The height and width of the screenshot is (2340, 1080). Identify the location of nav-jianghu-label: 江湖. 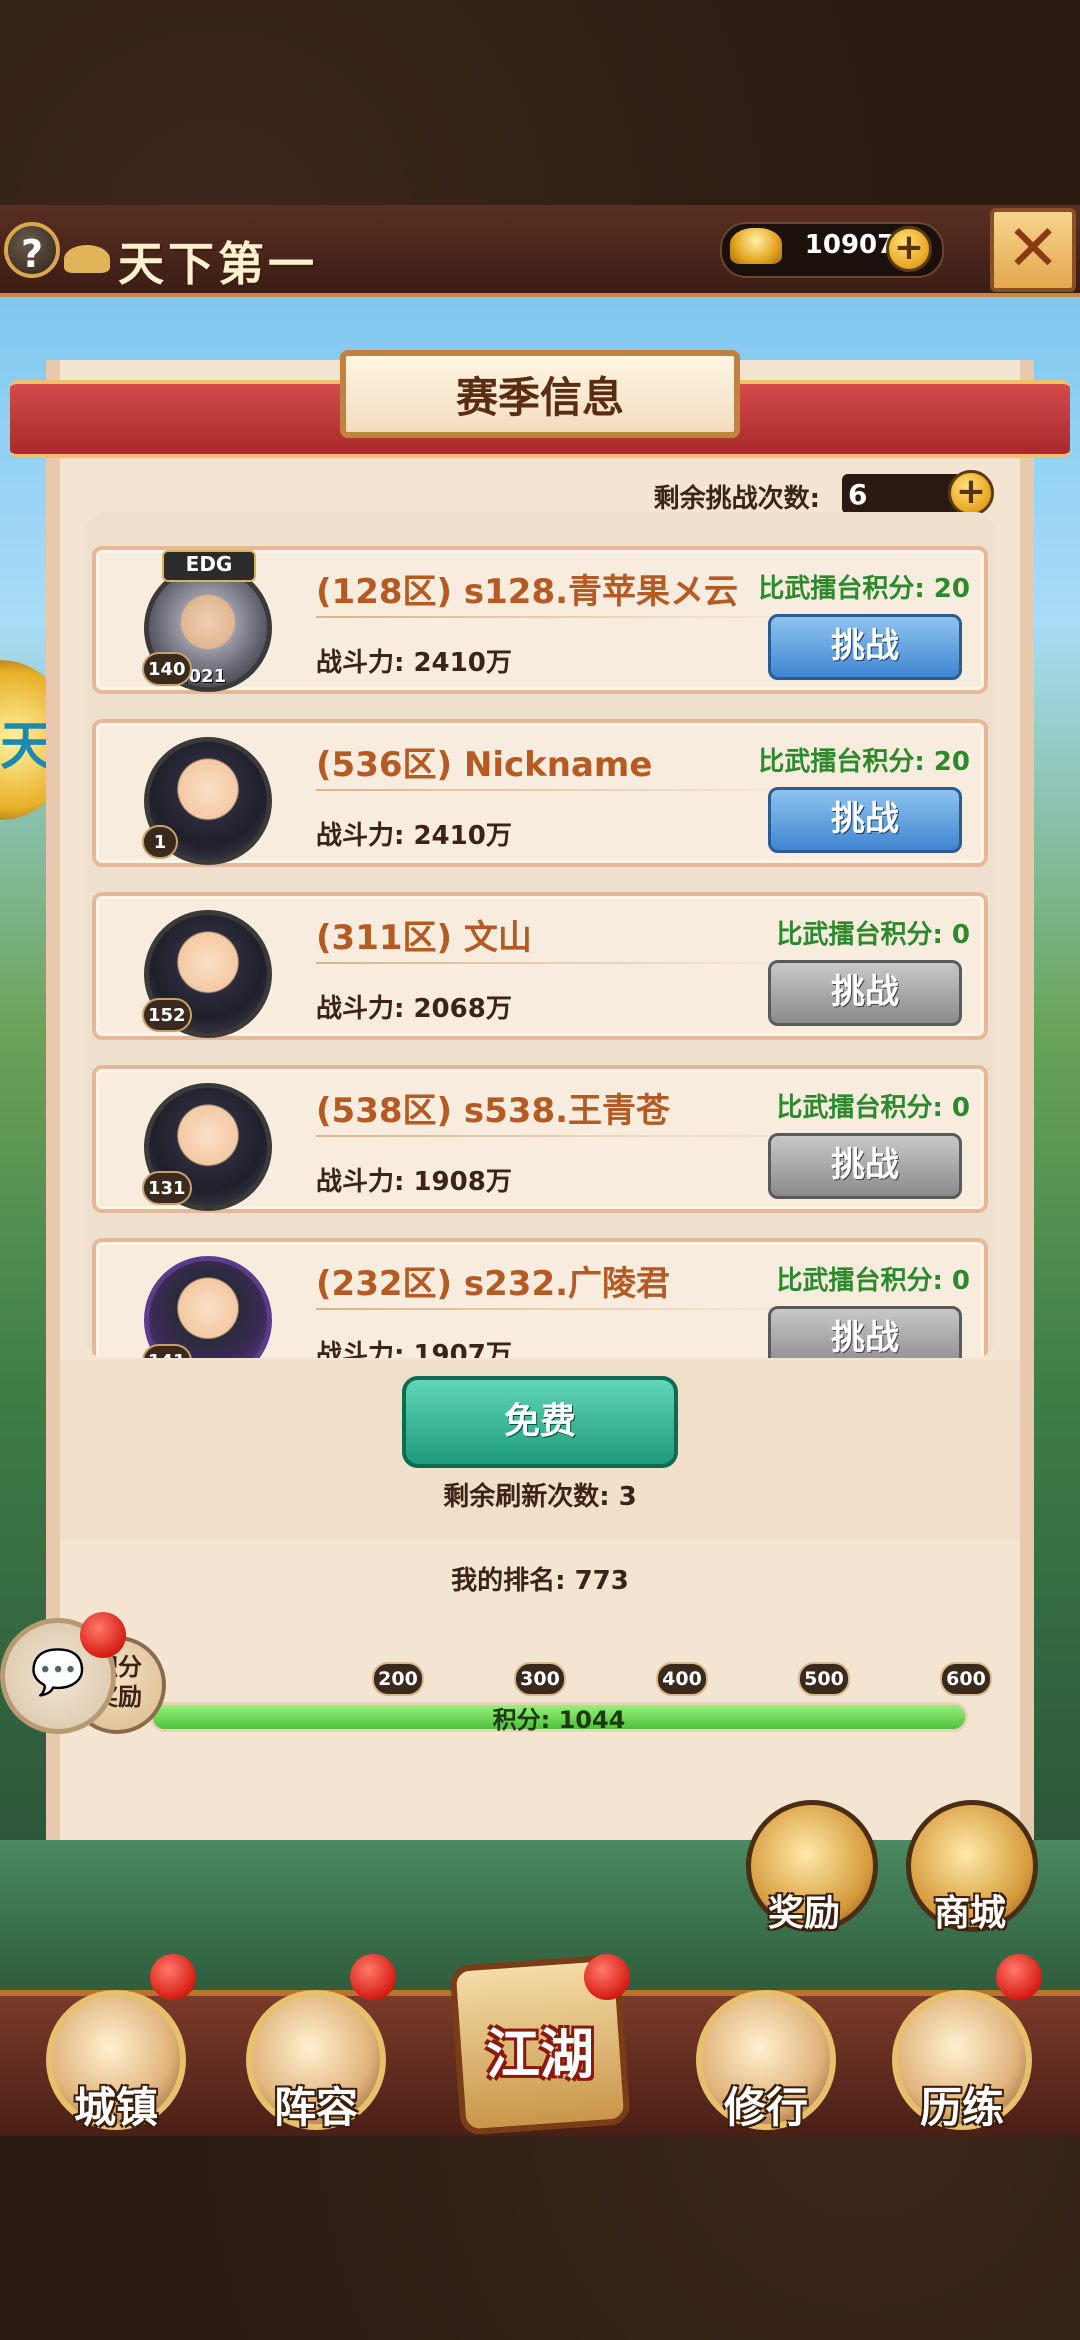
(540, 2054).